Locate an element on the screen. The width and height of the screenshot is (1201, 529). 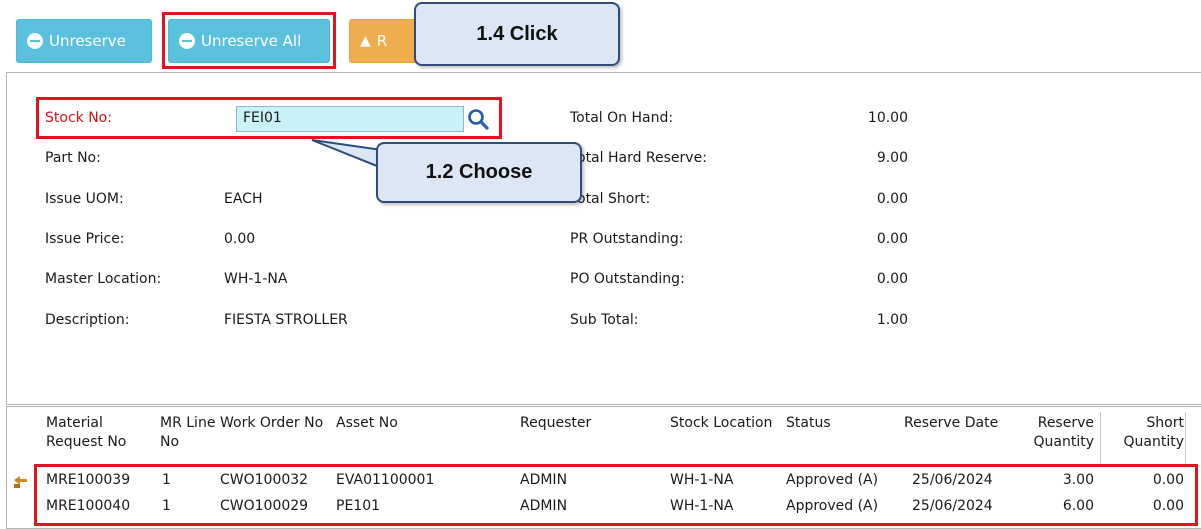
header-reserve-quantity-line2: Quantity is located at coordinates (1064, 442).